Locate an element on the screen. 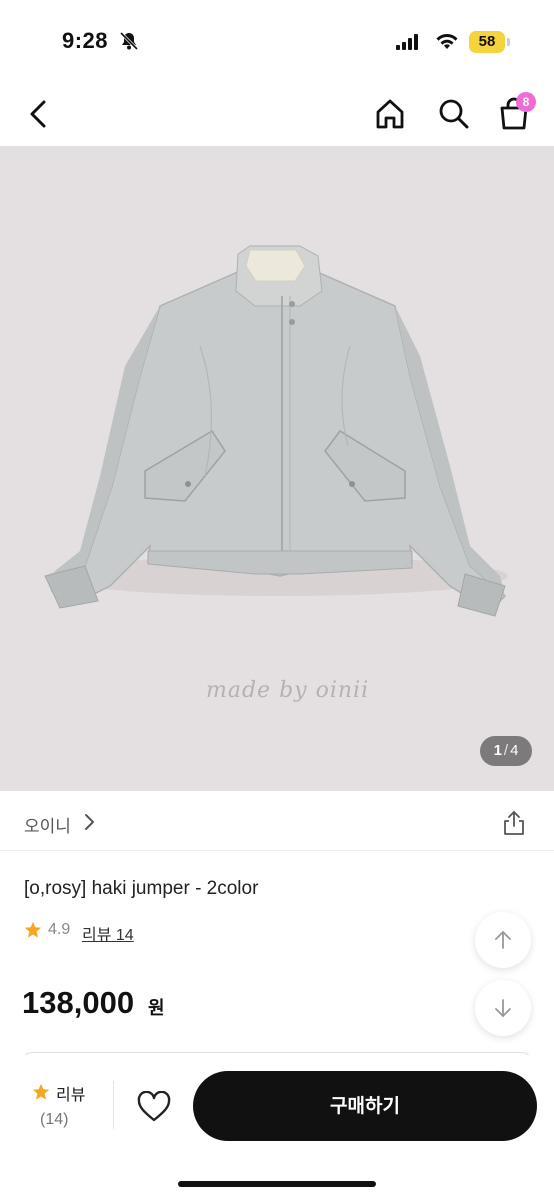  arrow-down-icon is located at coordinates (503, 1008).